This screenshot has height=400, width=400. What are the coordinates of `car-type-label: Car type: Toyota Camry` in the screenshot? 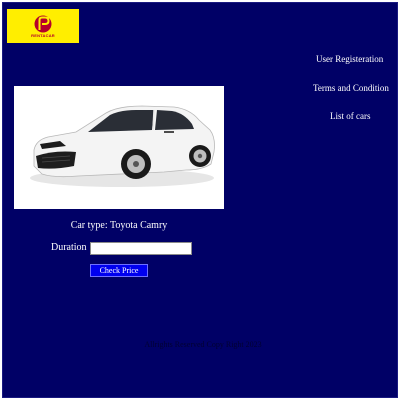 It's located at (119, 225).